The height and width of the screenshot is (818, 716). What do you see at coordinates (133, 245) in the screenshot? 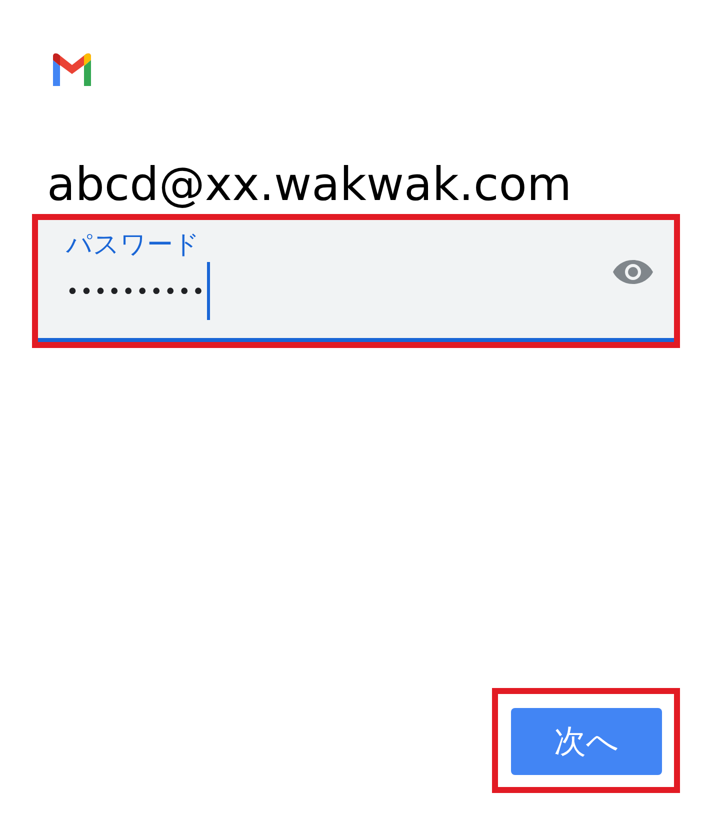
I see `field-label: パスワード` at bounding box center [133, 245].